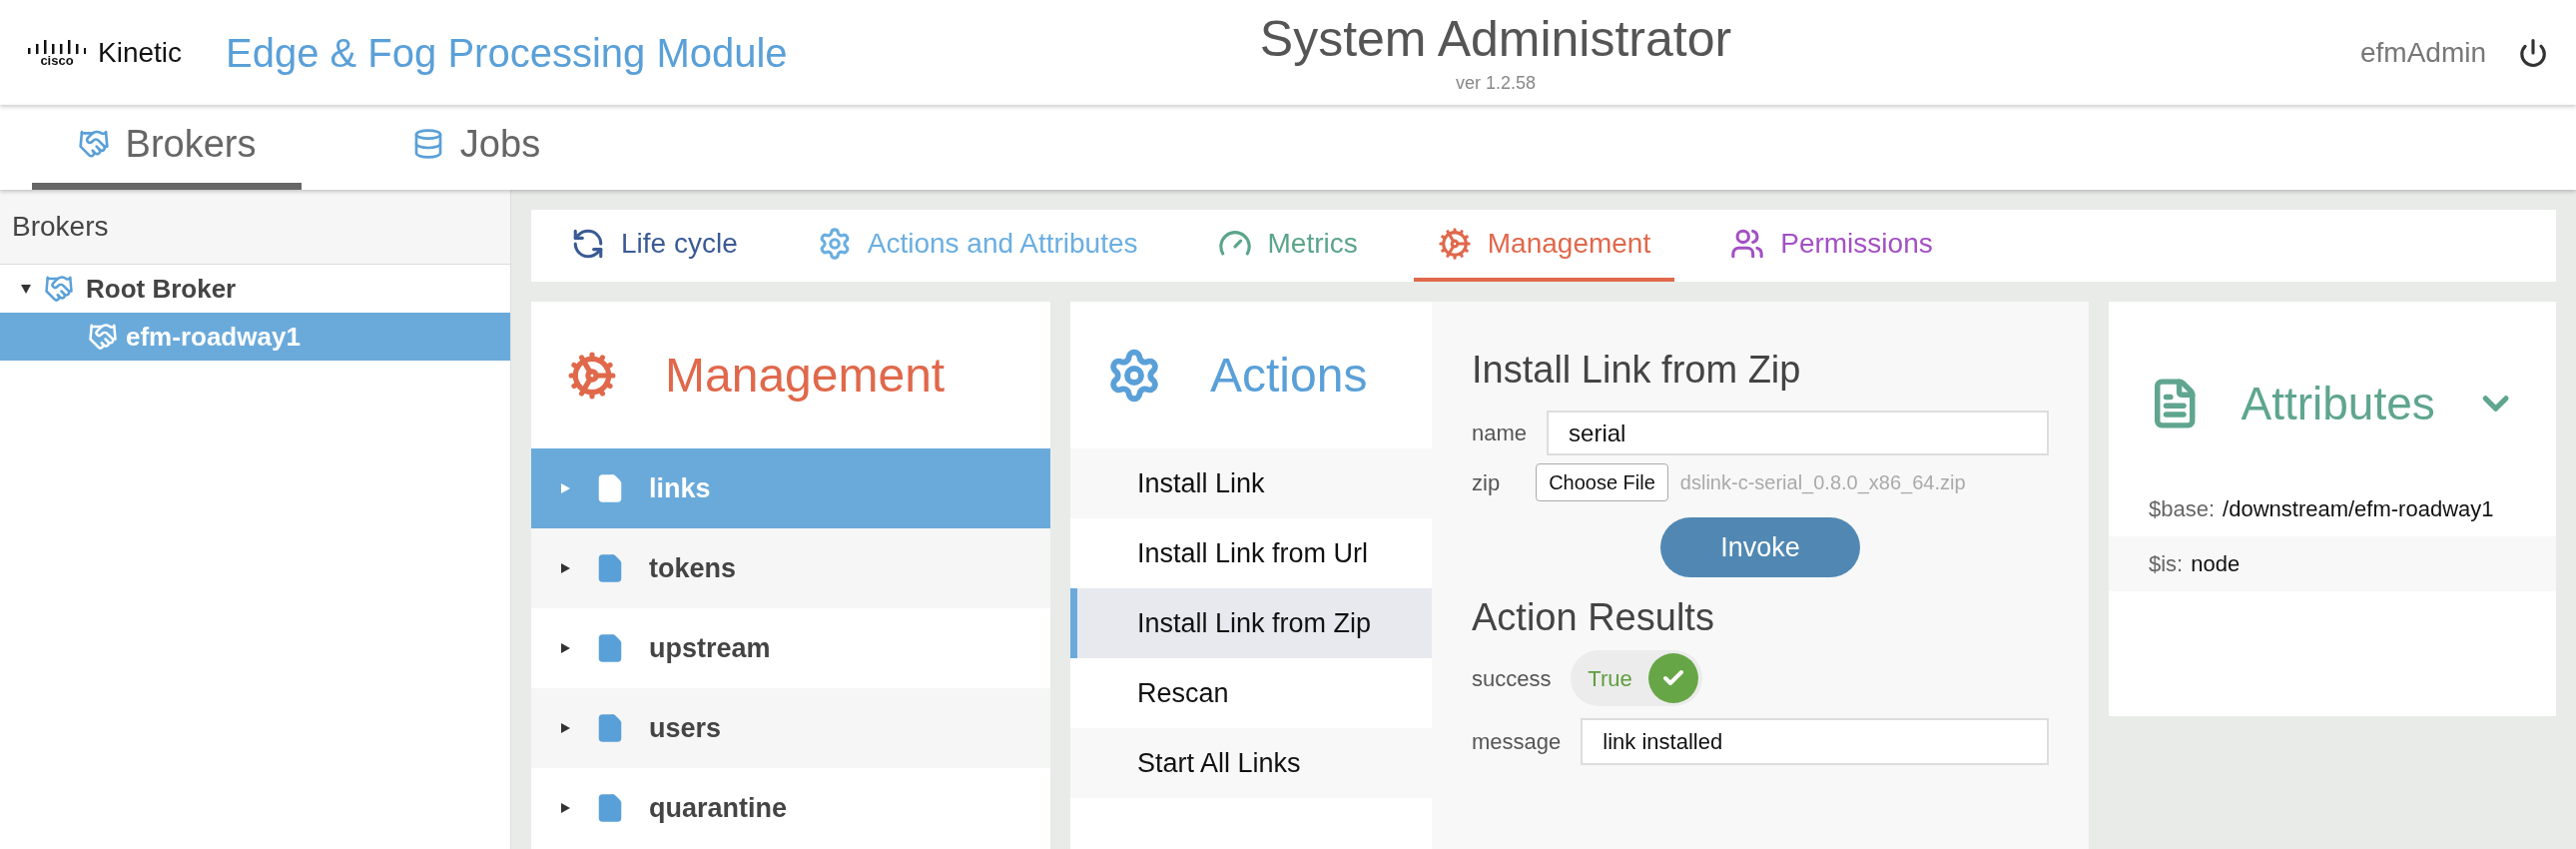 This screenshot has width=2576, height=849. What do you see at coordinates (1251, 483) in the screenshot?
I see `action-item: Install Link` at bounding box center [1251, 483].